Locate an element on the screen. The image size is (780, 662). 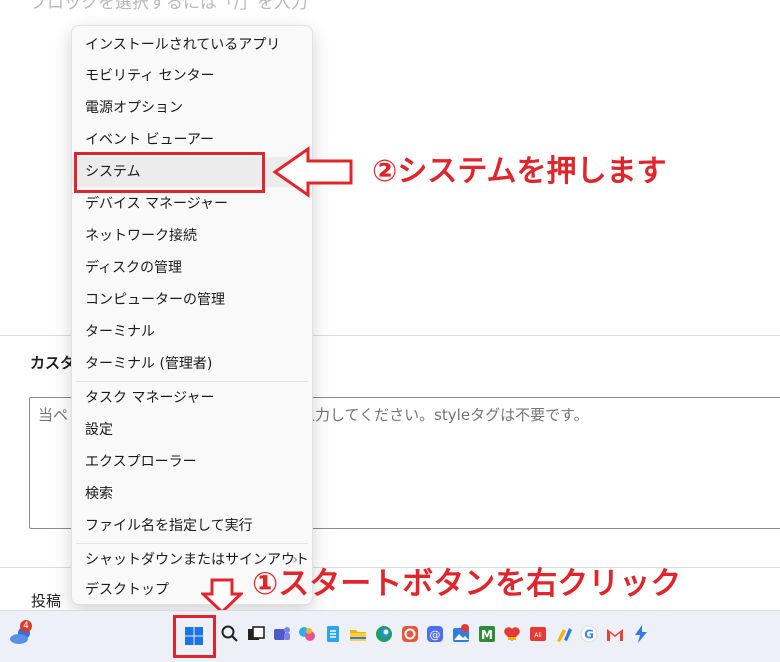
file-explorer-icon is located at coordinates (358, 634).